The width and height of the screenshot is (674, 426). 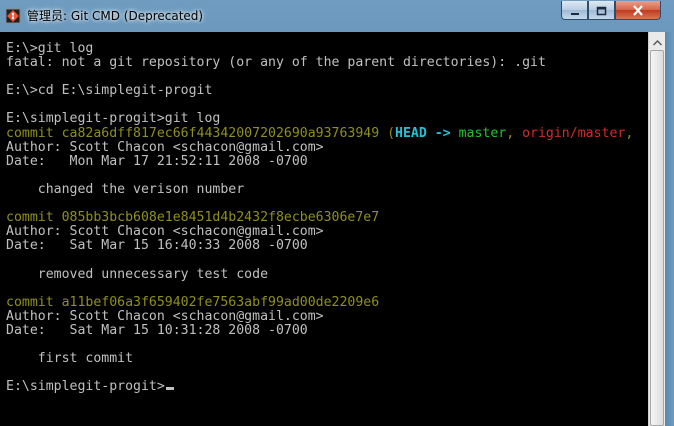 I want to click on console-text-segment: origin/master, so click(x=574, y=133).